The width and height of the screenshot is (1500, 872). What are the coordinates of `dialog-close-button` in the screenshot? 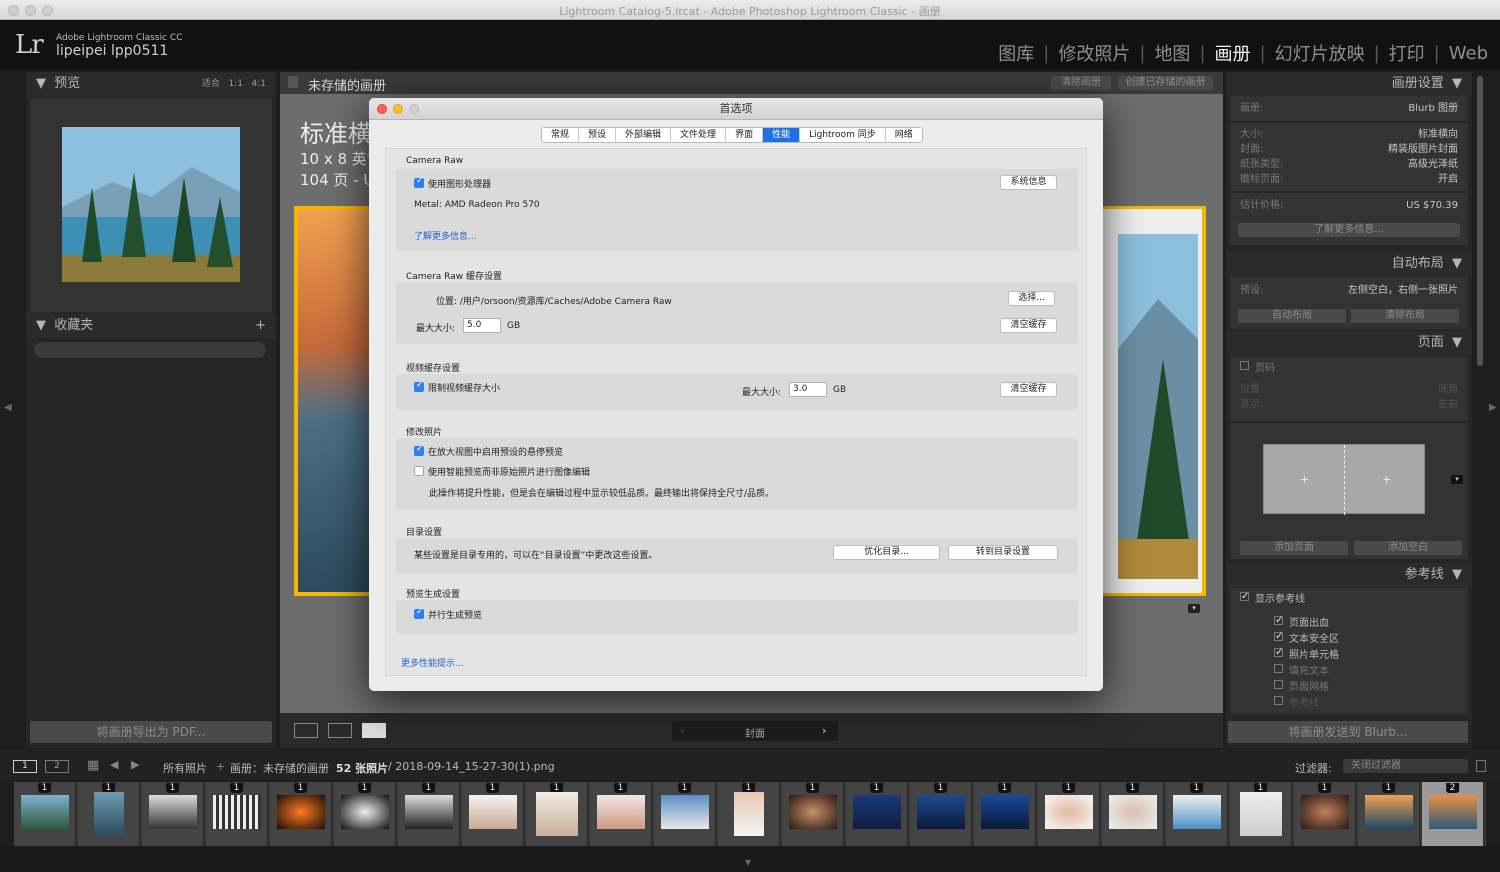 It's located at (382, 109).